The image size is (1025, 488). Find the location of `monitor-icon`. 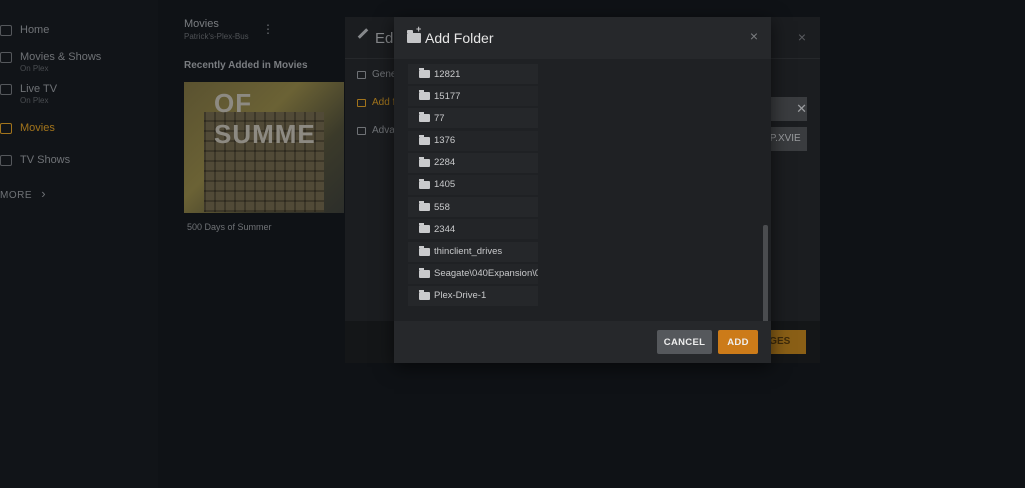

monitor-icon is located at coordinates (6, 160).